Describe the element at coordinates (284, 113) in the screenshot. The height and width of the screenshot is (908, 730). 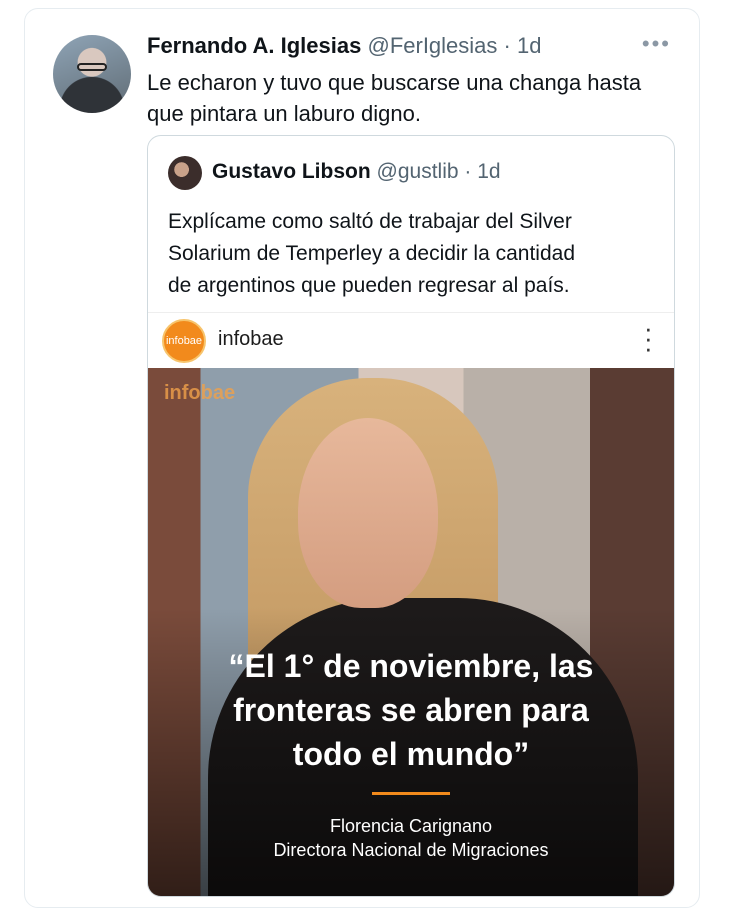
I see `tweet-text-line: que pintara un laburo digno.` at that location.